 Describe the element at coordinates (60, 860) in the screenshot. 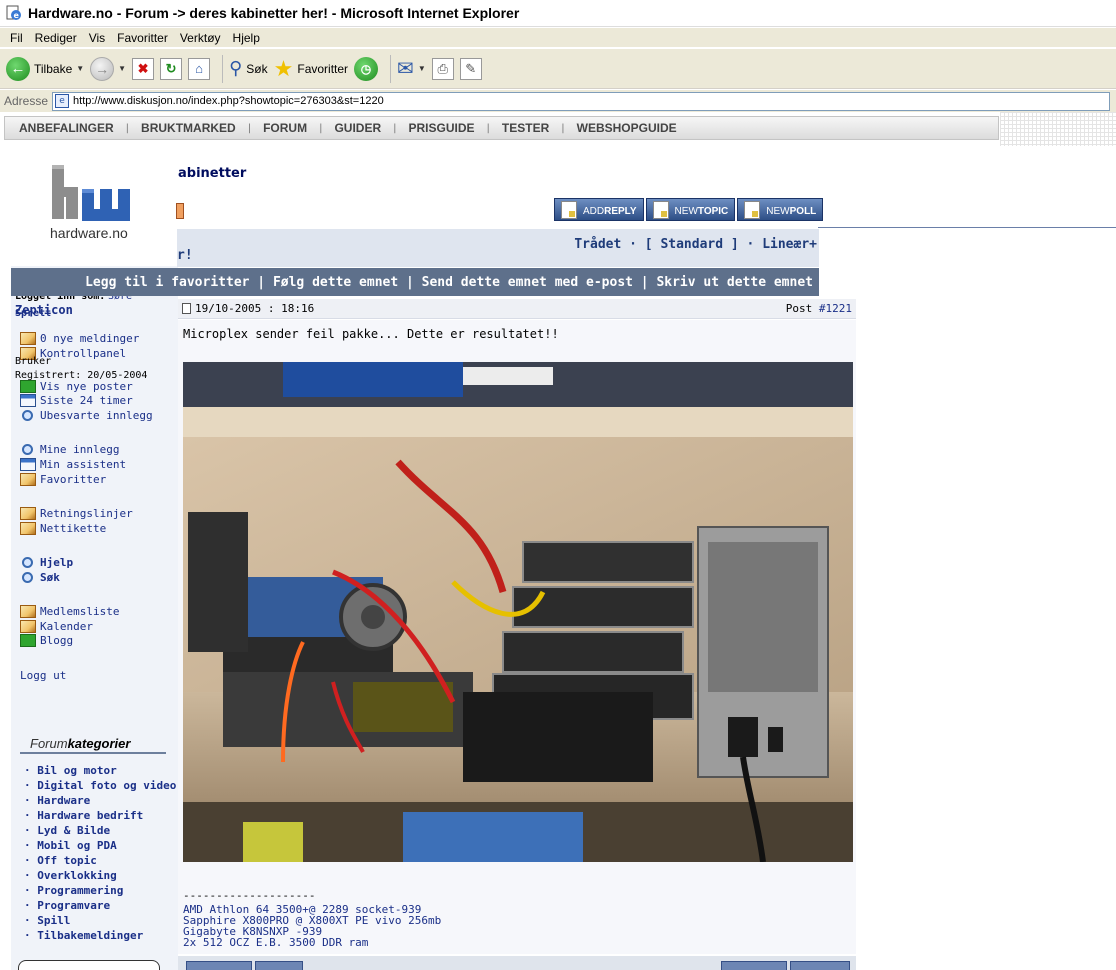

I see `category-link: · Off topic` at that location.